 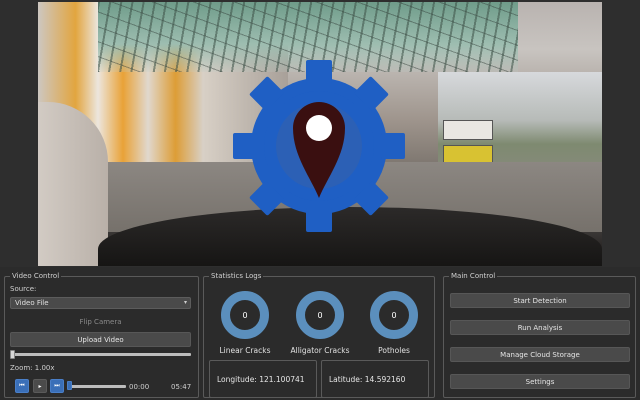 What do you see at coordinates (100, 303) in the screenshot?
I see `source-select: Video File ▾` at bounding box center [100, 303].